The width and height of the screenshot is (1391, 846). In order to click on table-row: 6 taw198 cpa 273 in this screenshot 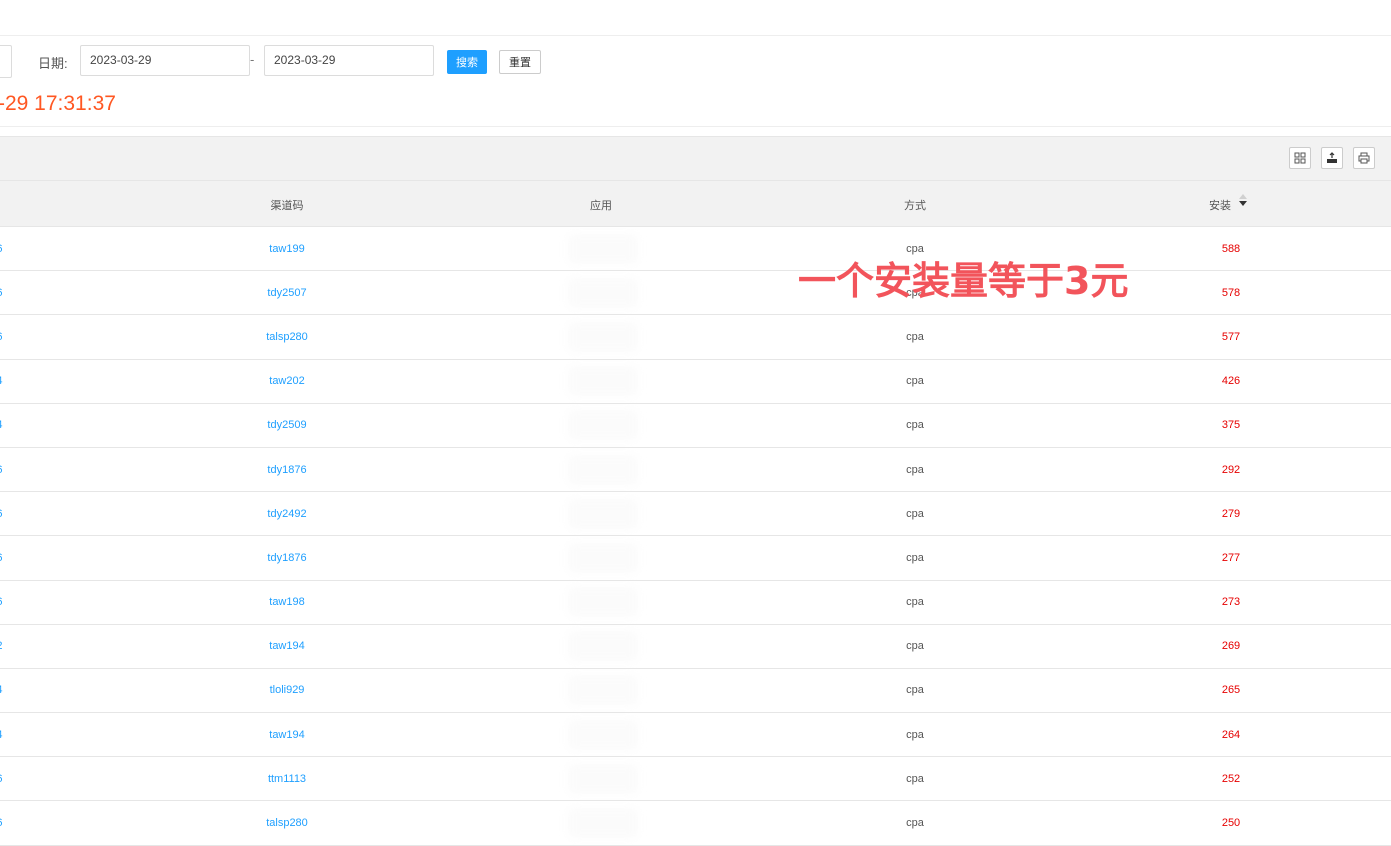, I will do `click(695, 603)`.